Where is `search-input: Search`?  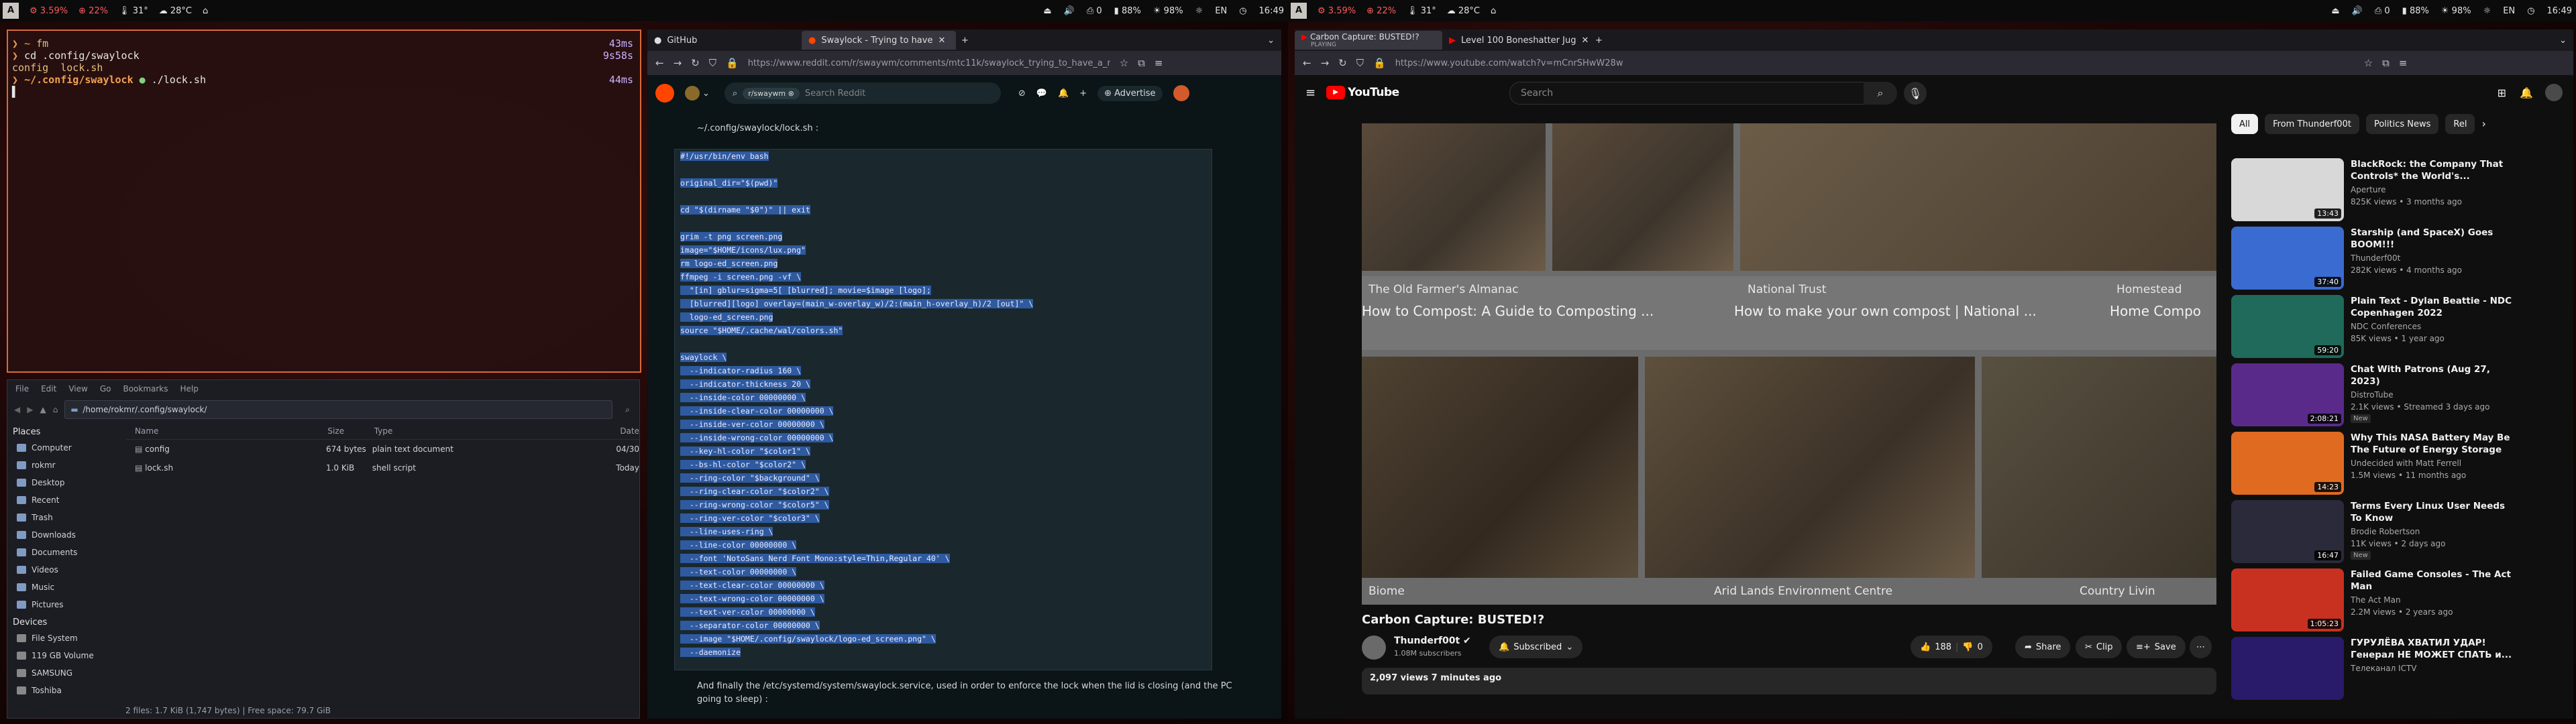
search-input: Search is located at coordinates (1692, 93).